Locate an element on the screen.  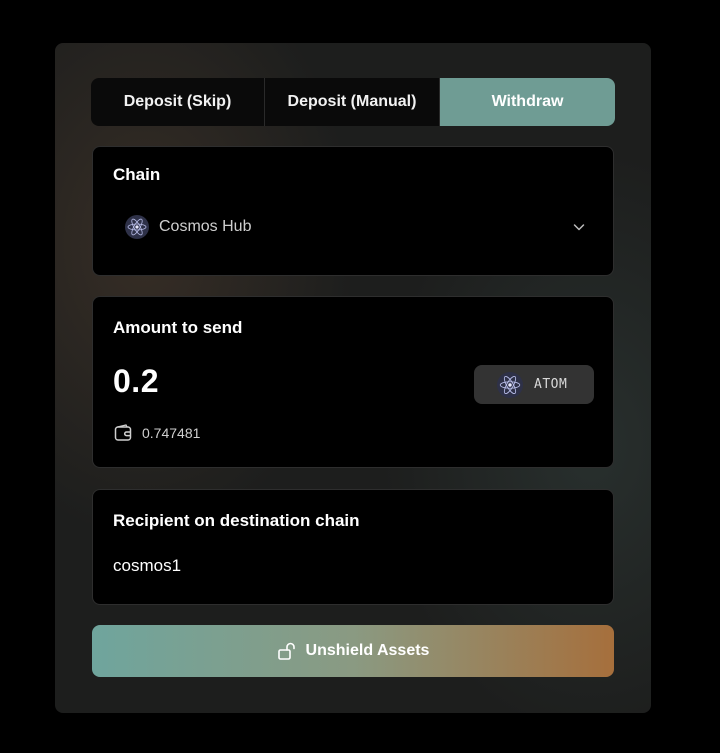
chevron-down-icon is located at coordinates (579, 227).